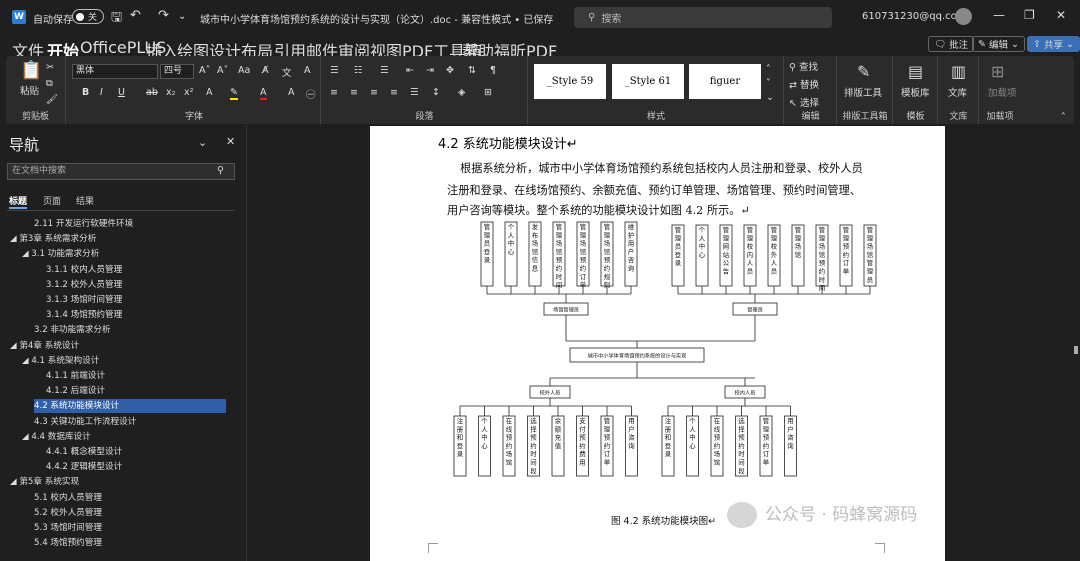  Describe the element at coordinates (915, 71) in the screenshot. I see `template-icon: ▤` at that location.